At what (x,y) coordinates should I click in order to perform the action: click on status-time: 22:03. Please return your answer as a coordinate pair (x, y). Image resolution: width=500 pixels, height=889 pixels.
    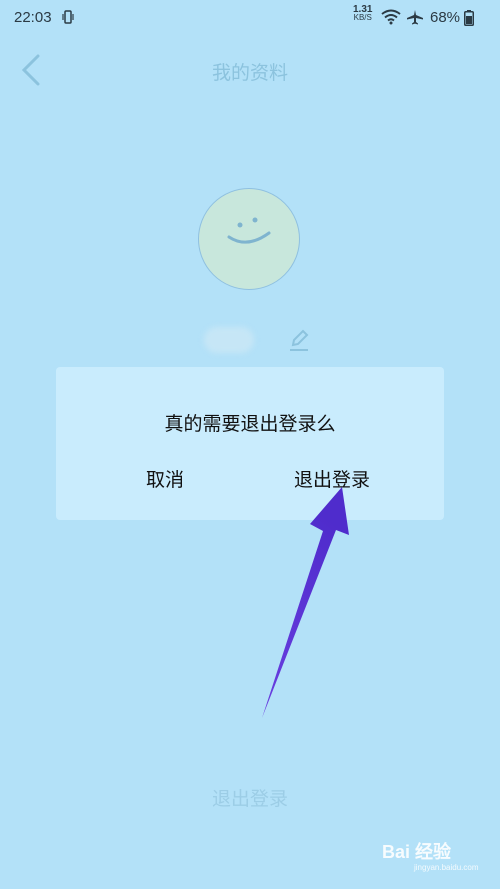
    Looking at the image, I should click on (33, 17).